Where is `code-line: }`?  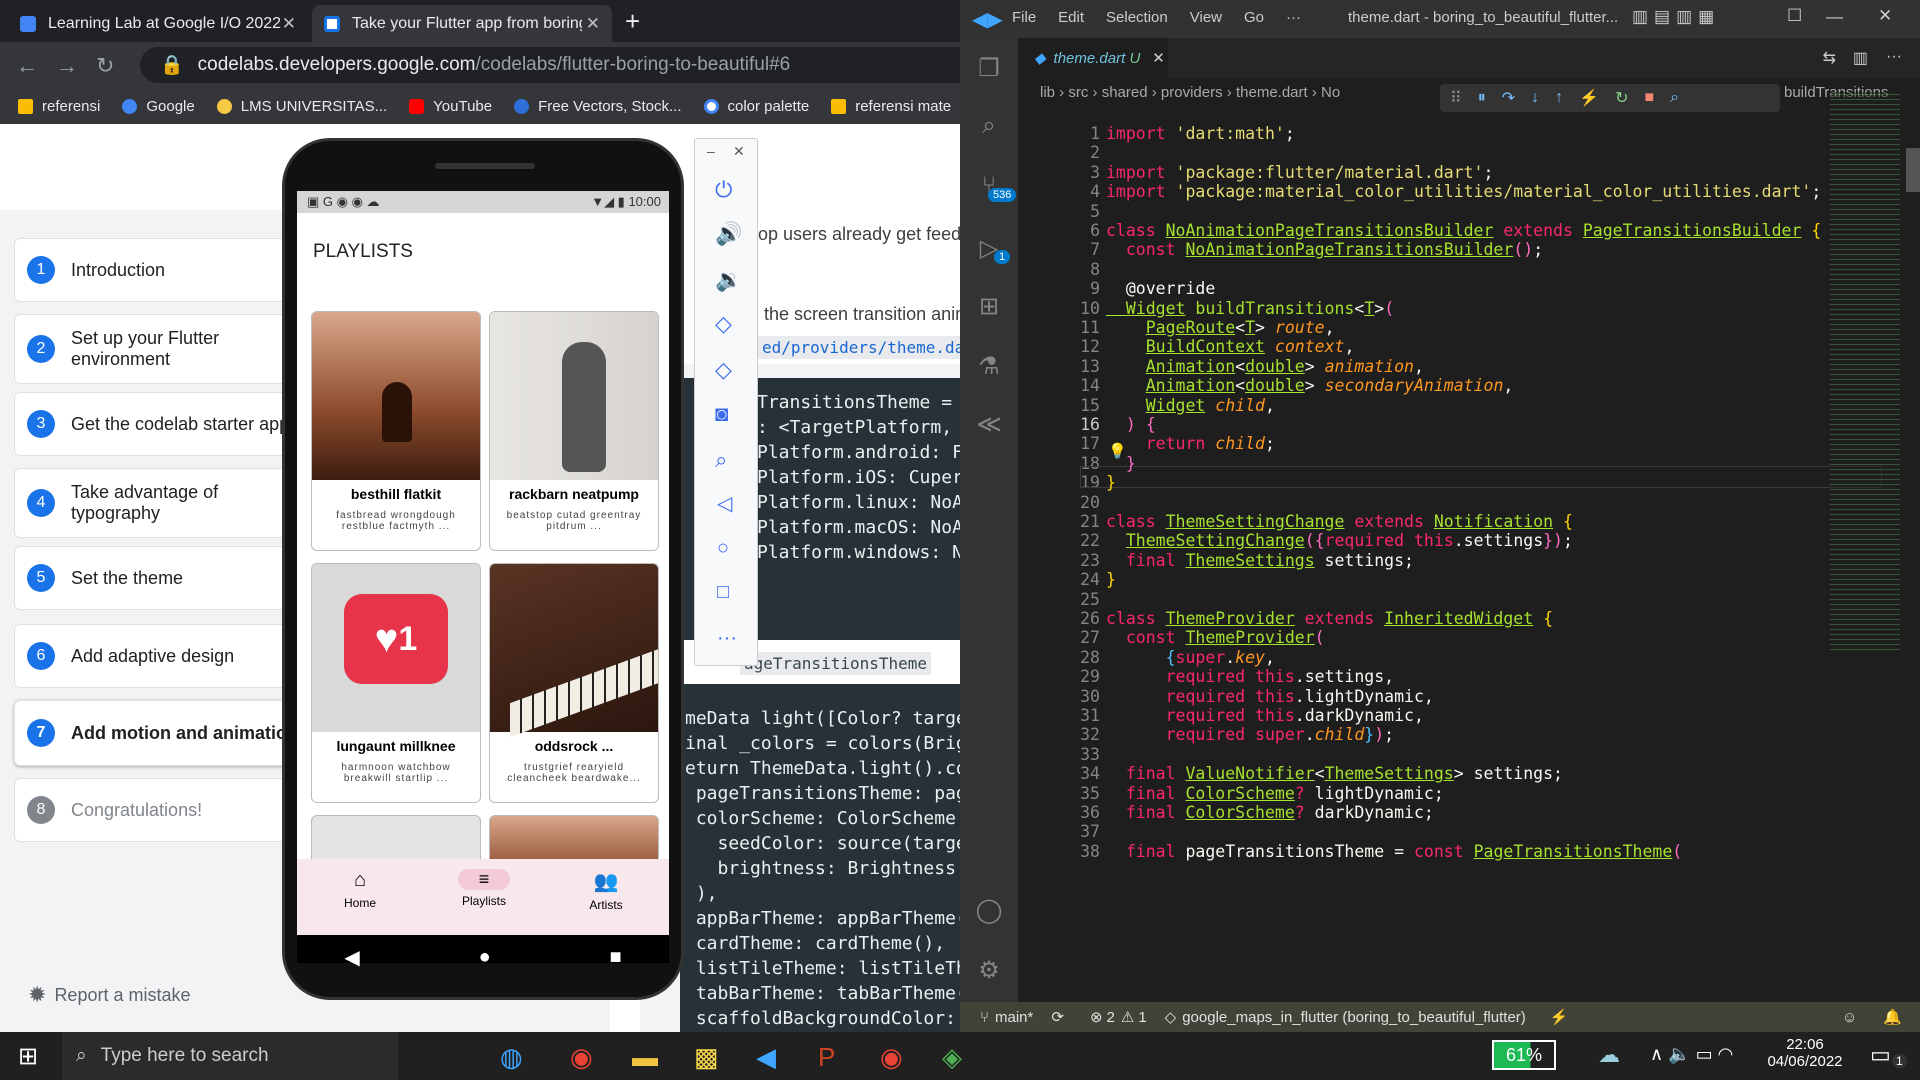 code-line: } is located at coordinates (1111, 579).